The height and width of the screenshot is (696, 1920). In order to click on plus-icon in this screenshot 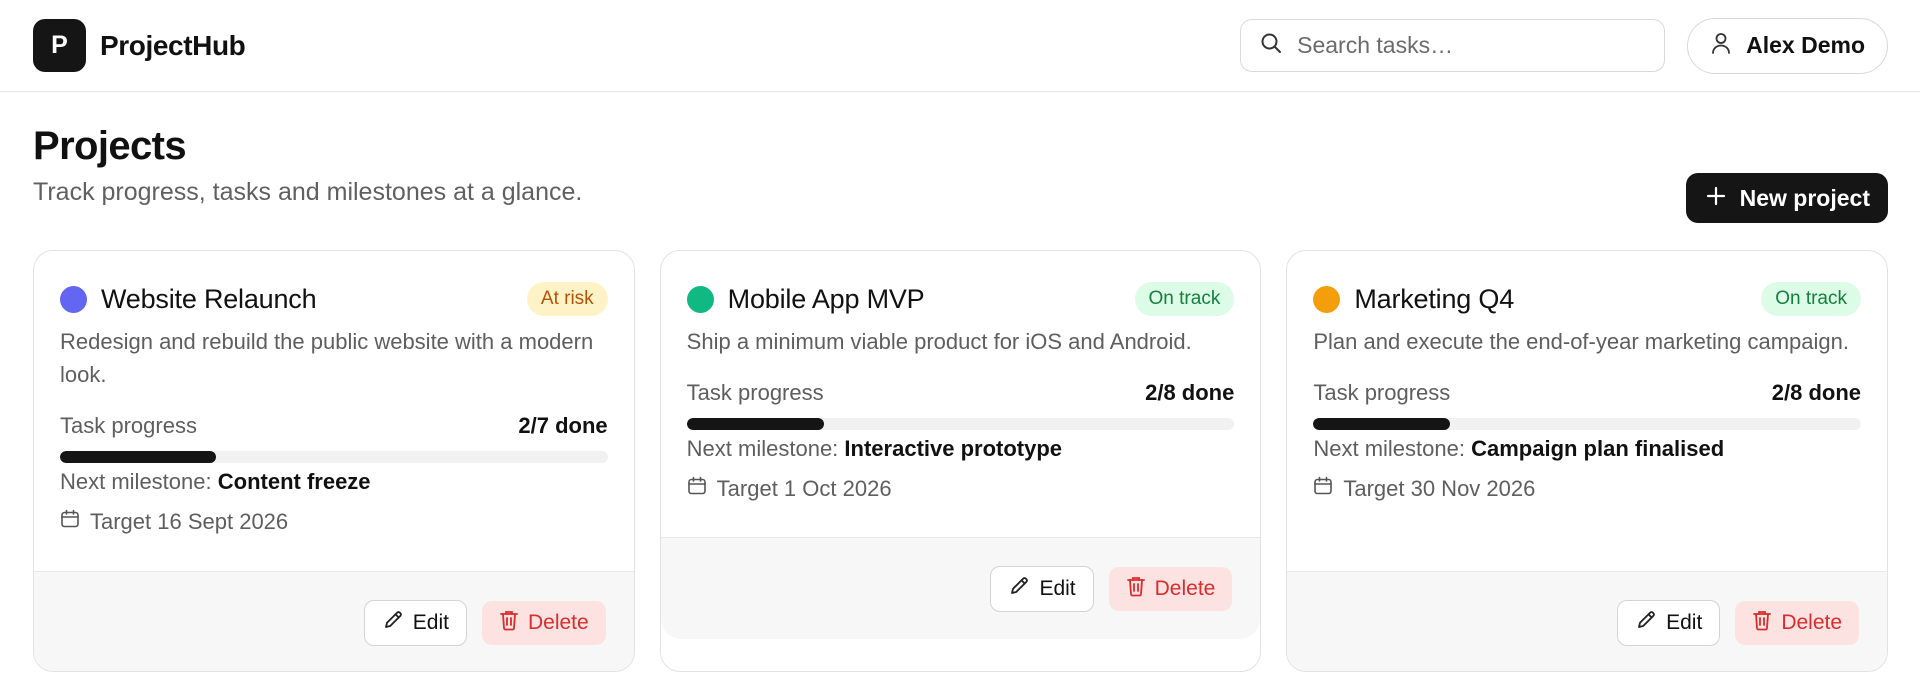, I will do `click(1716, 198)`.